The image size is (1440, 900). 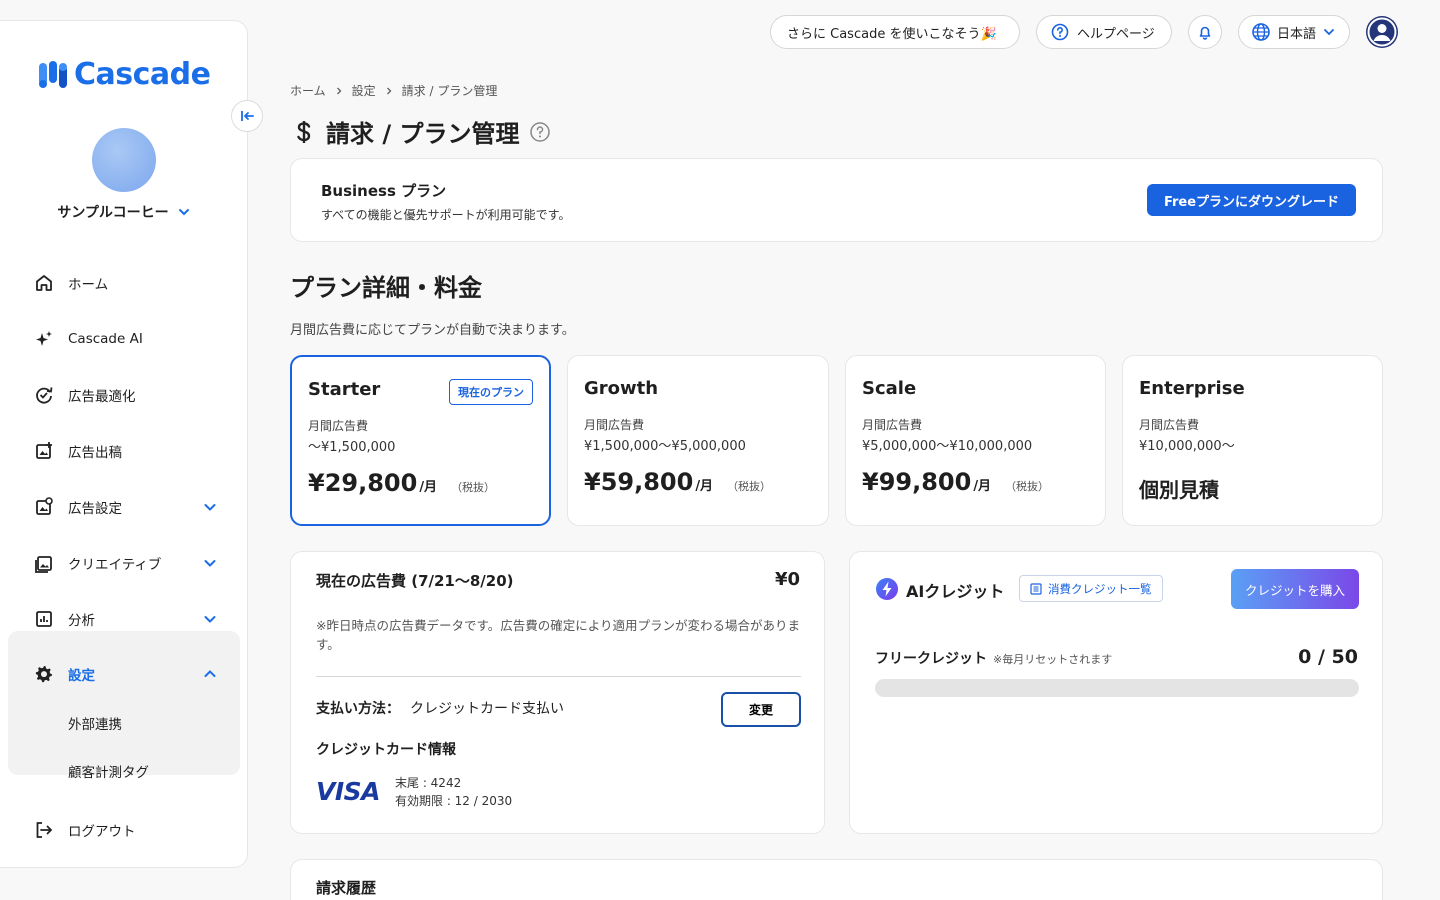 I want to click on current-plan-badge: 現在のプラン, so click(x=491, y=392).